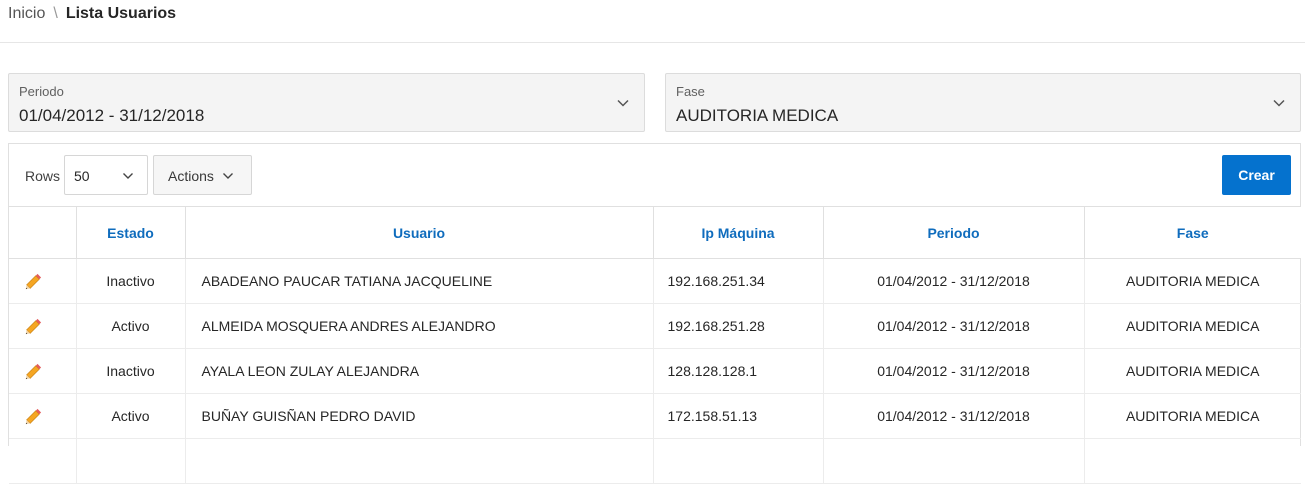  I want to click on actions-menu-button: Actions, so click(202, 175).